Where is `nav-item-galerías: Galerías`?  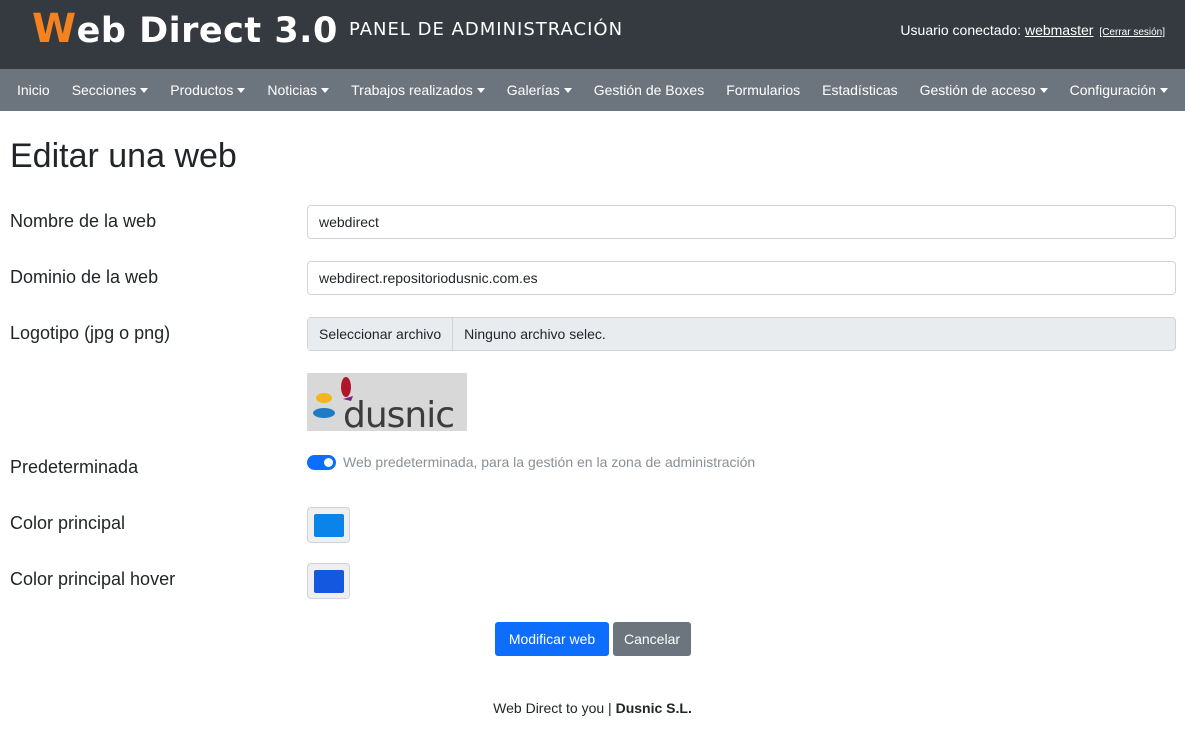 nav-item-galerías: Galerías is located at coordinates (539, 90).